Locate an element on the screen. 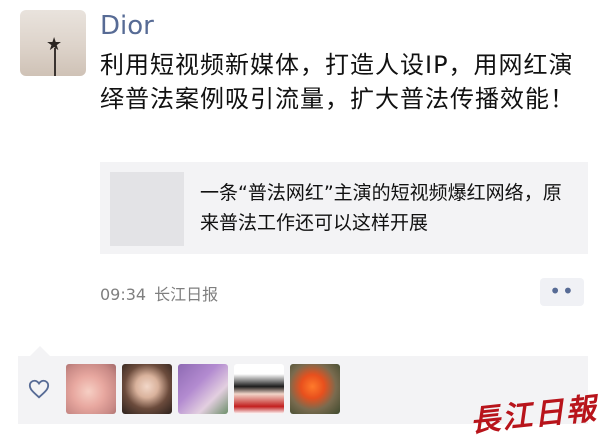 The image size is (600, 448). post-source: 长江日报 is located at coordinates (186, 294).